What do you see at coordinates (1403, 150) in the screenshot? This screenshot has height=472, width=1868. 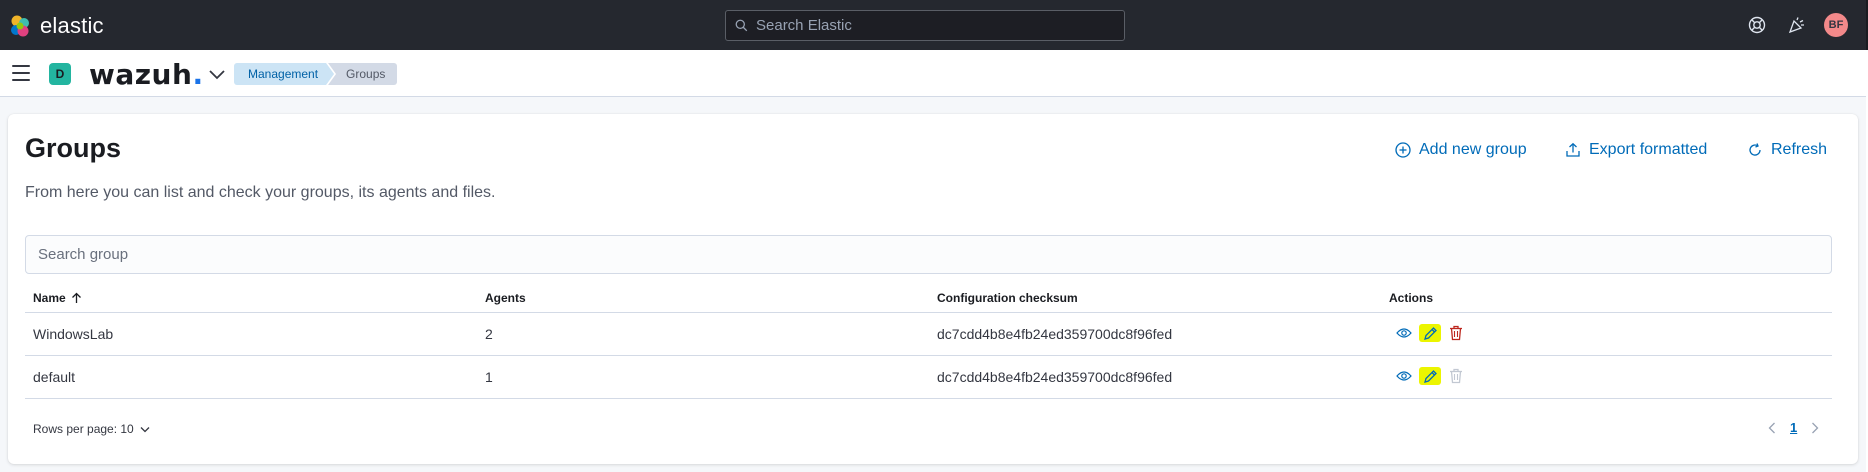 I see `plus-circle-icon` at bounding box center [1403, 150].